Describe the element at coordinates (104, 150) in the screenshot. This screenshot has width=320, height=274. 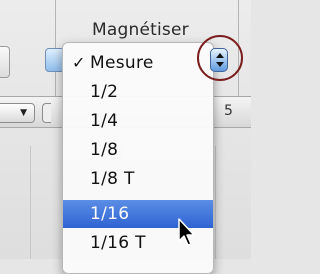
I see `menu-item-label: 1/8` at that location.